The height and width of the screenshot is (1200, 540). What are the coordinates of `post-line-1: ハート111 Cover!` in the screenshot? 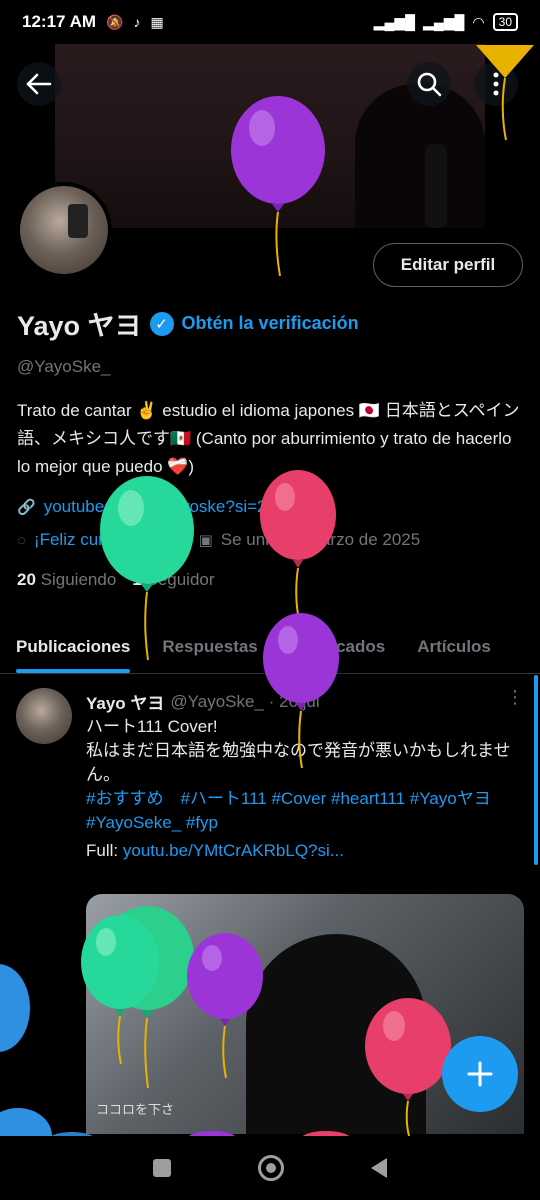 It's located at (152, 726).